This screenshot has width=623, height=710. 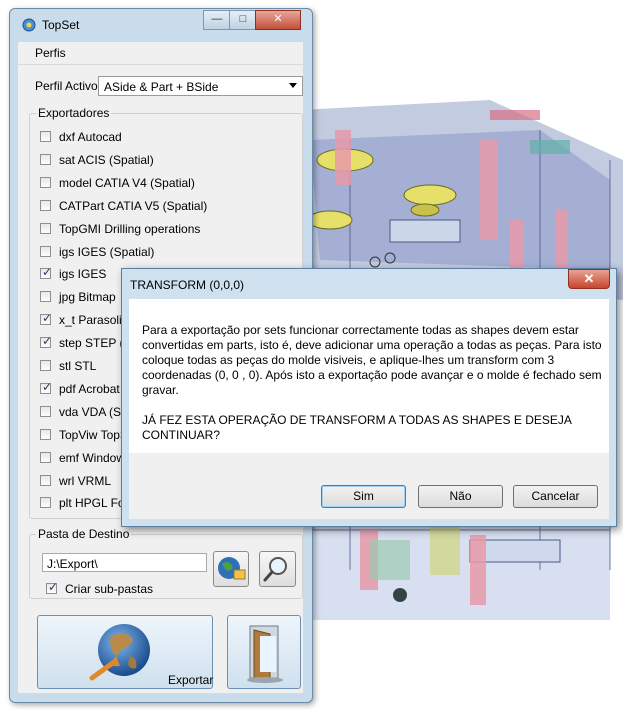 What do you see at coordinates (130, 228) in the screenshot?
I see `exporter-label: TopGMI Drilling operations` at bounding box center [130, 228].